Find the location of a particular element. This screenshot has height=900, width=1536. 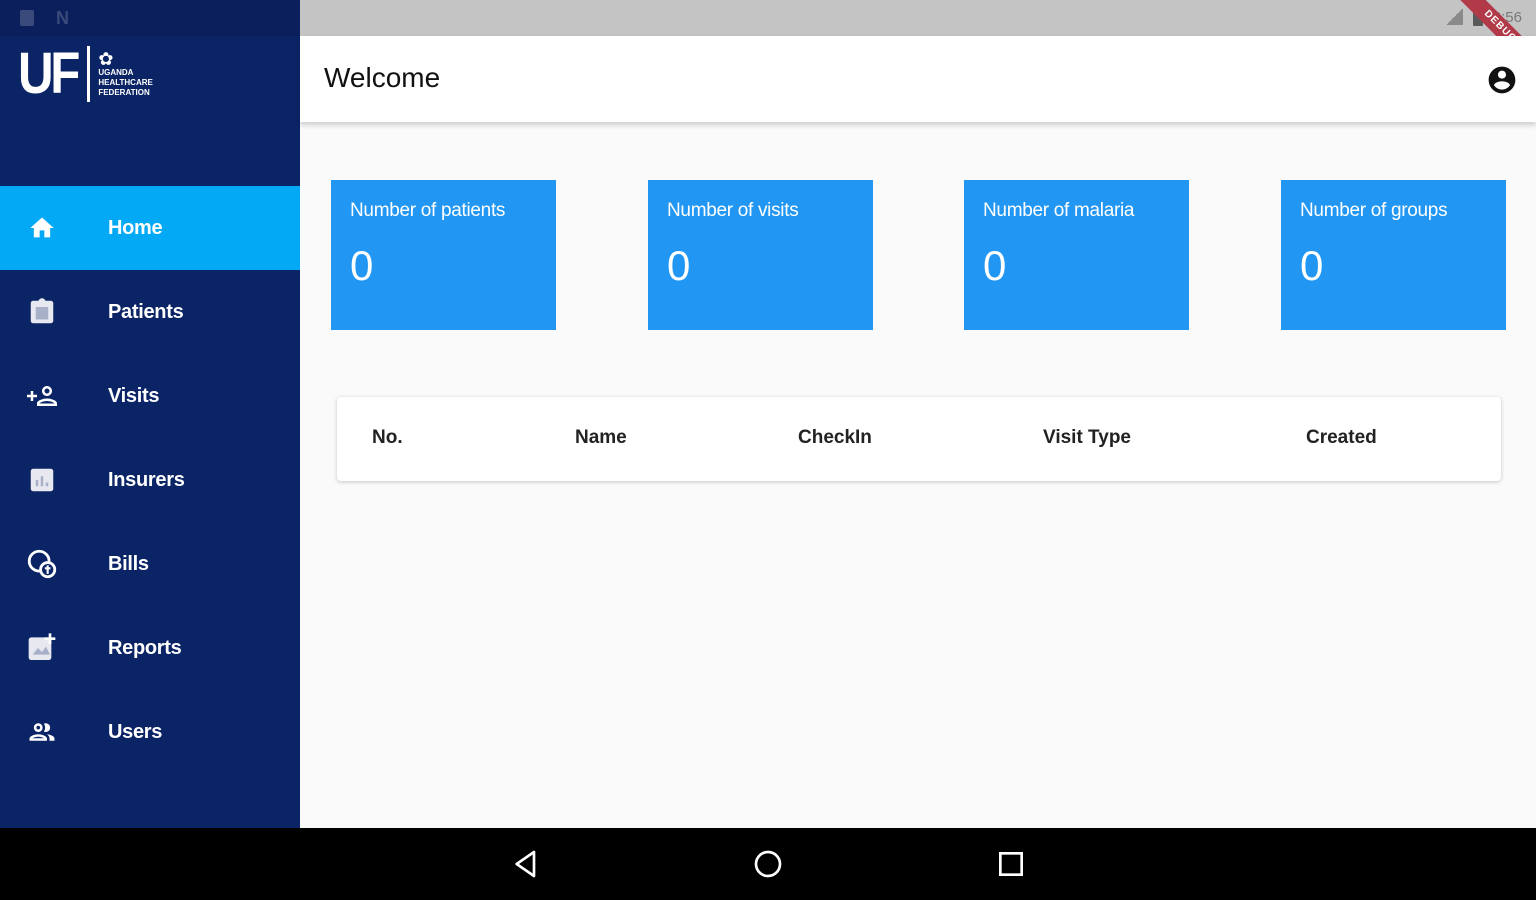

status-bar-left: N is located at coordinates (150, 18).